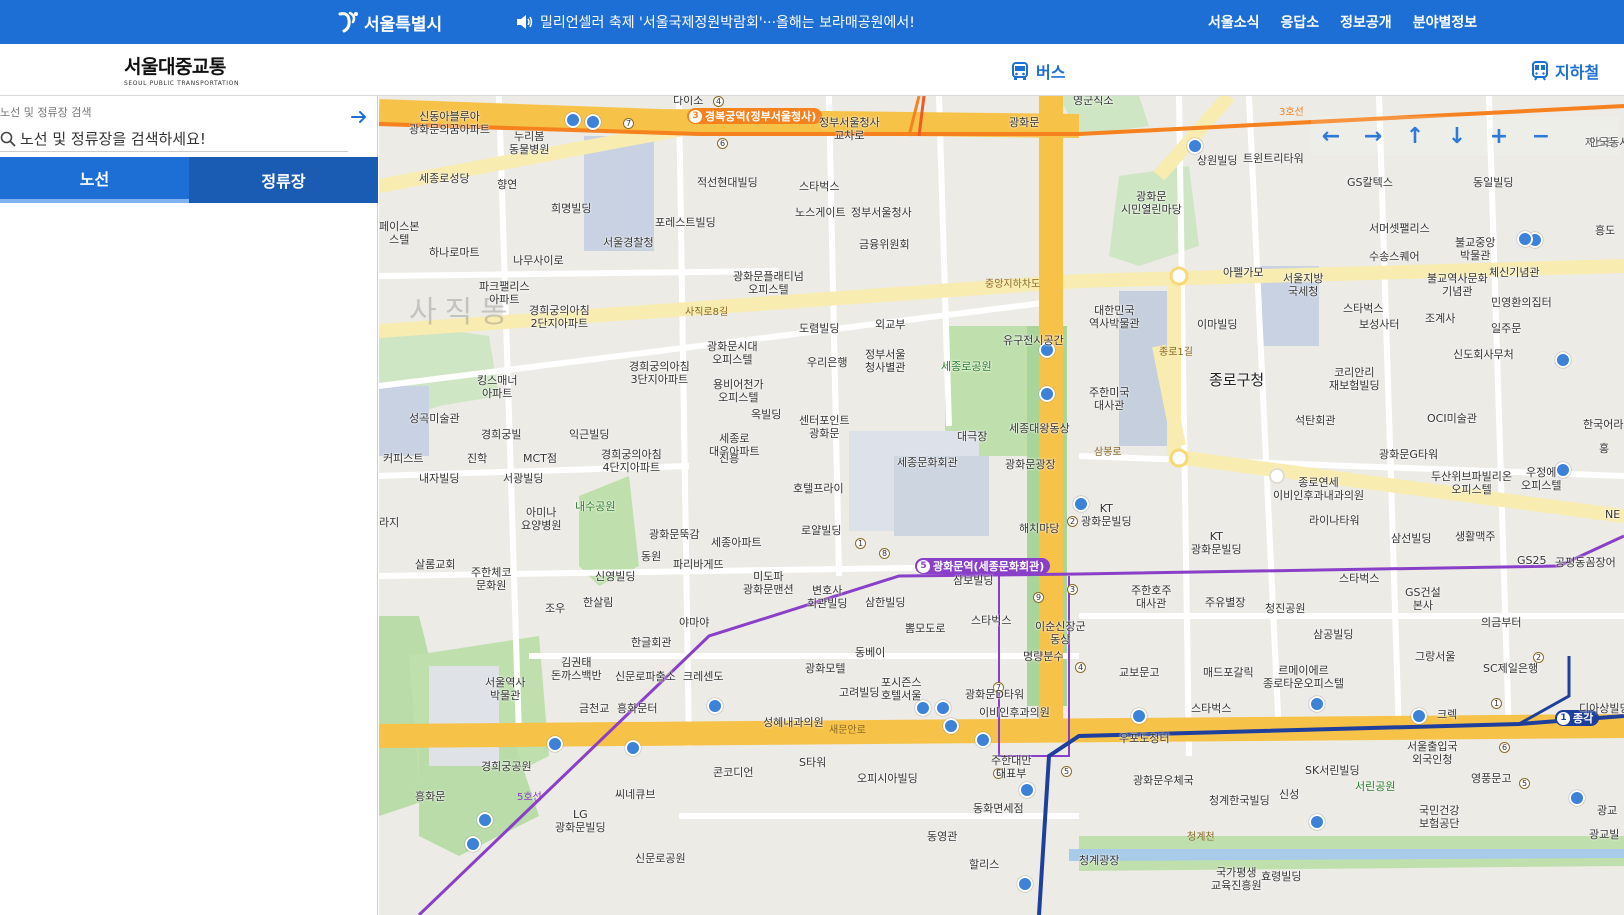 The image size is (1624, 915). I want to click on station-gyeongbokgung: 3 경복궁역(정부서울청사), so click(755, 116).